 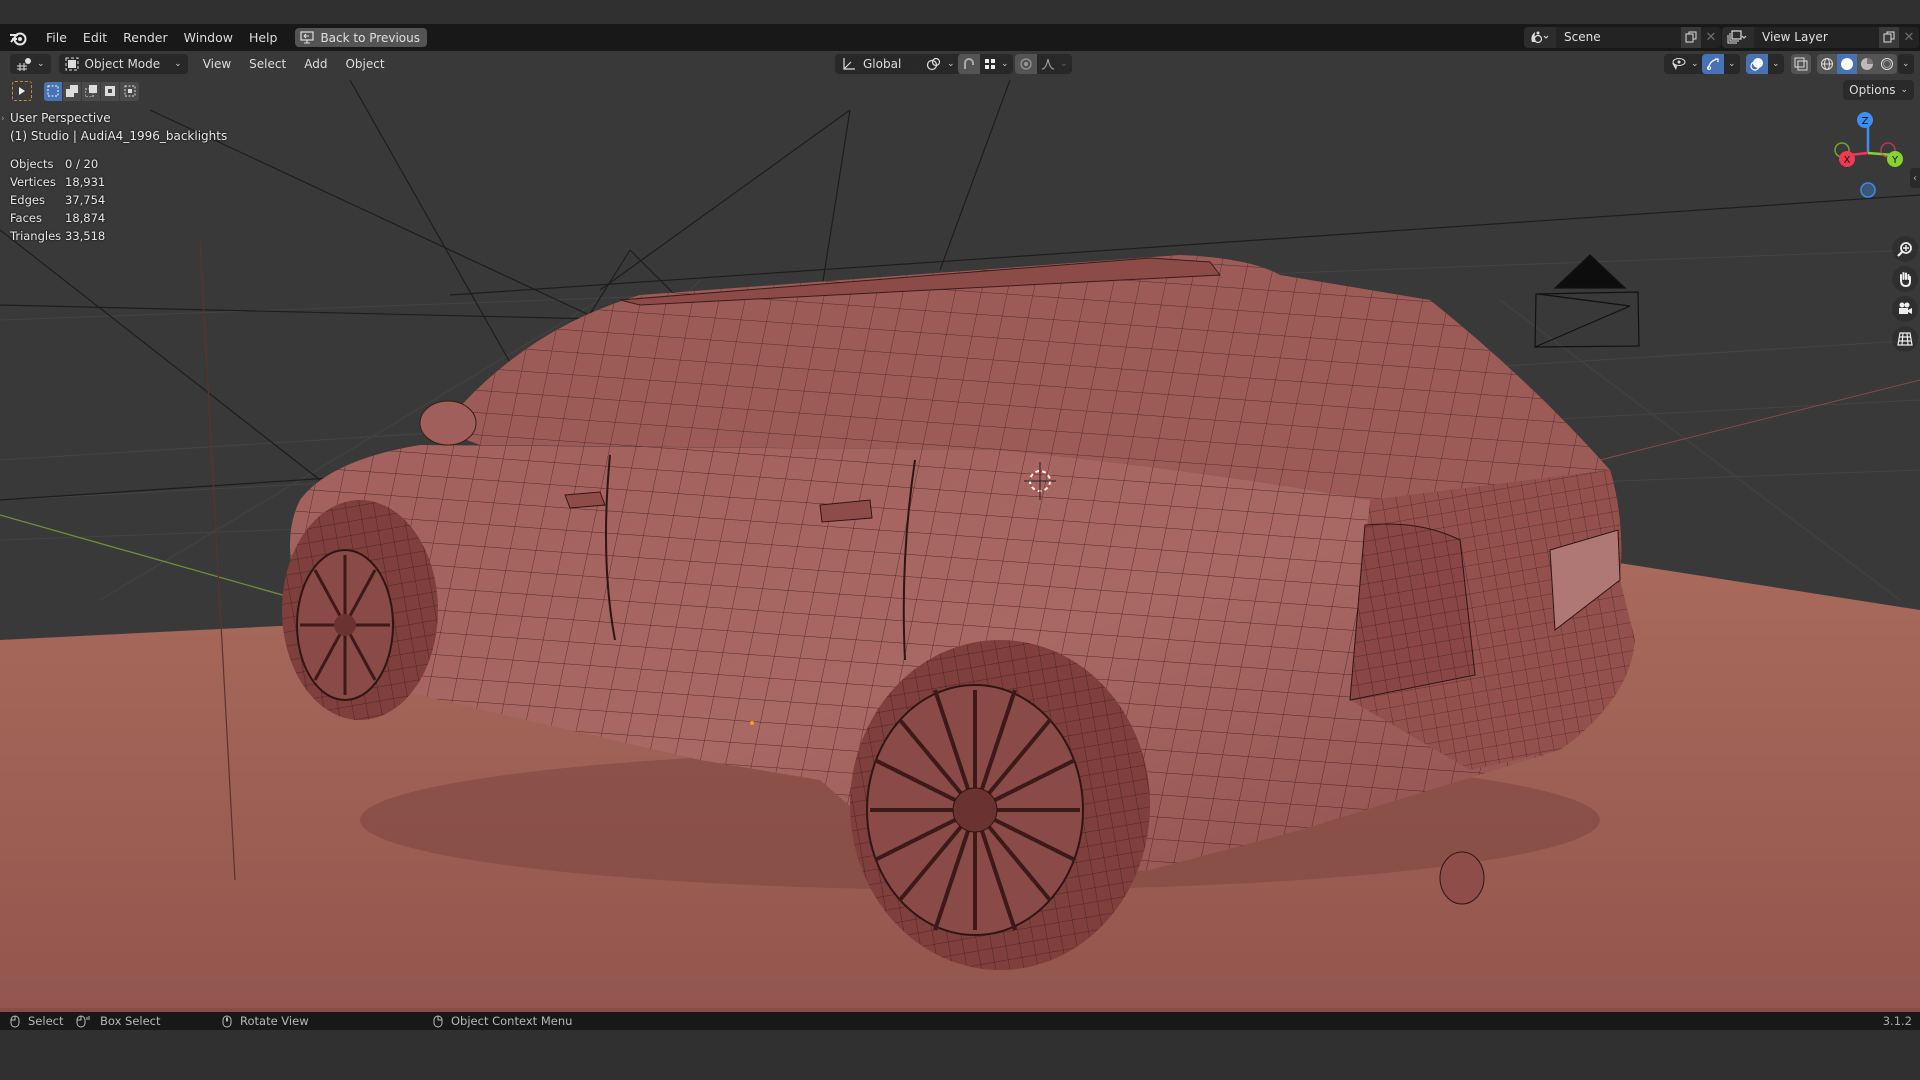 I want to click on rear-wheel, so click(x=1000, y=805).